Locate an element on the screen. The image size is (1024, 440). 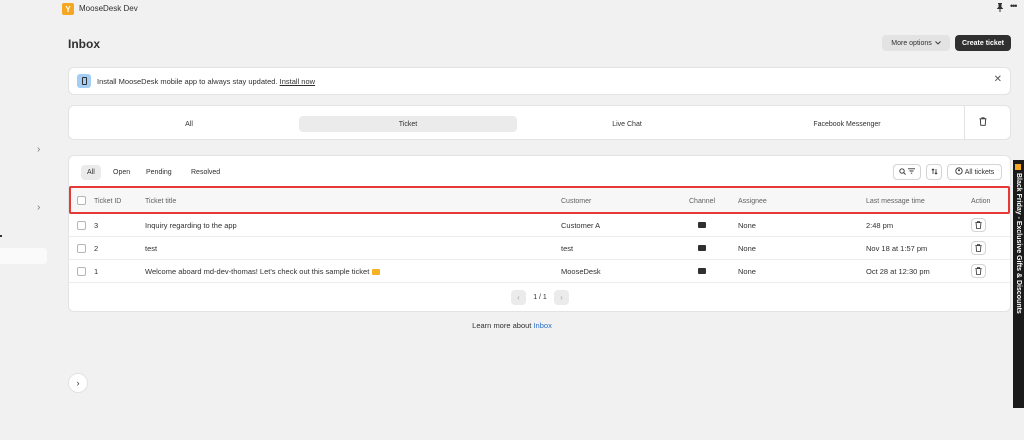
status-tab-pending: Pending is located at coordinates (159, 172).